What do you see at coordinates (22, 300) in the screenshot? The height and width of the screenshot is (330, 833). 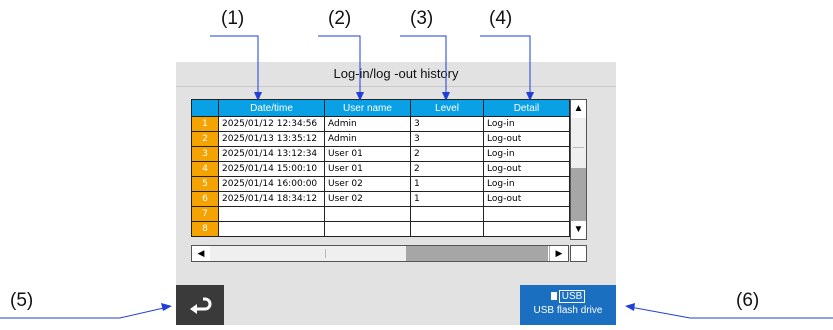 I see `callout-5: (5)` at bounding box center [22, 300].